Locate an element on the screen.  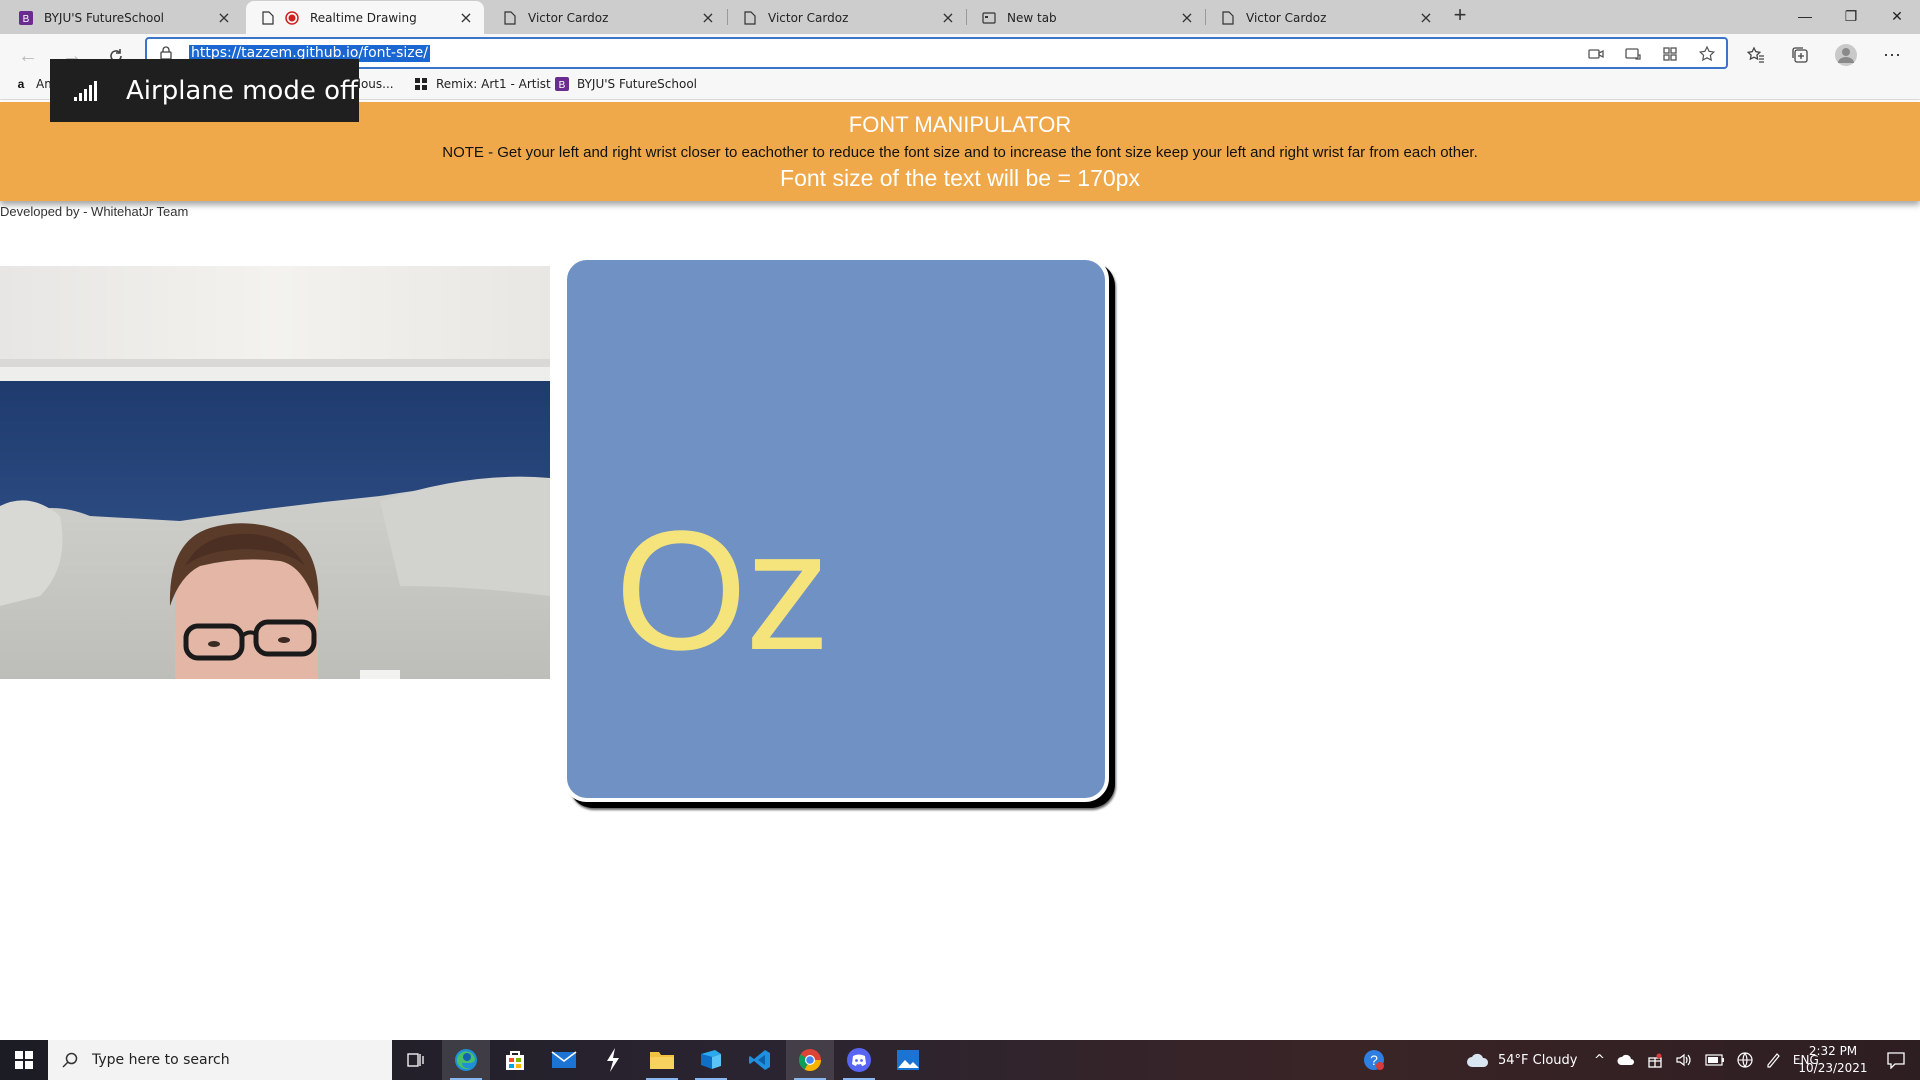
font-canvas: Oz is located at coordinates (836, 529).